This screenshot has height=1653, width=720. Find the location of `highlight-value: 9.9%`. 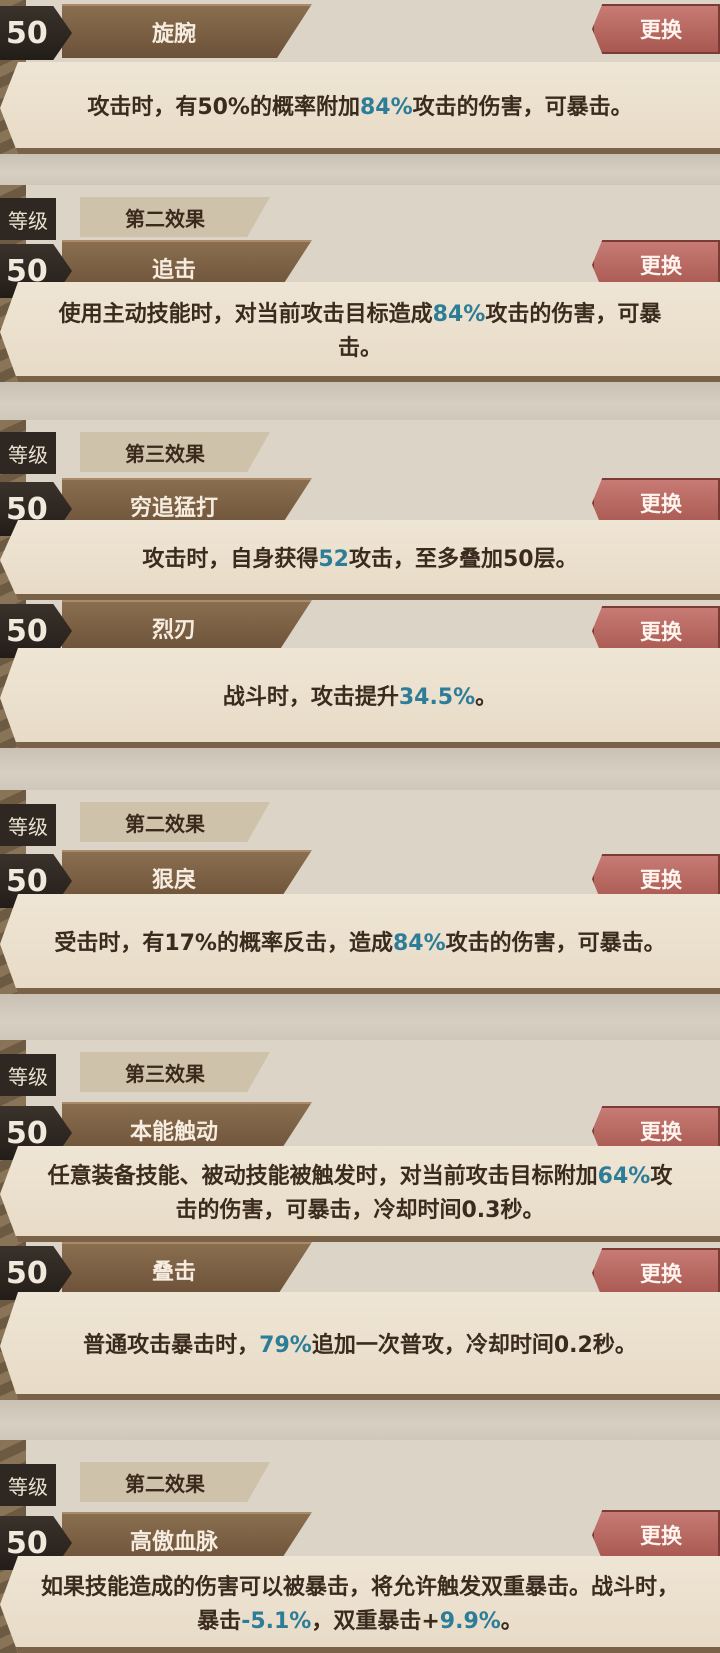

highlight-value: 9.9% is located at coordinates (470, 1621).